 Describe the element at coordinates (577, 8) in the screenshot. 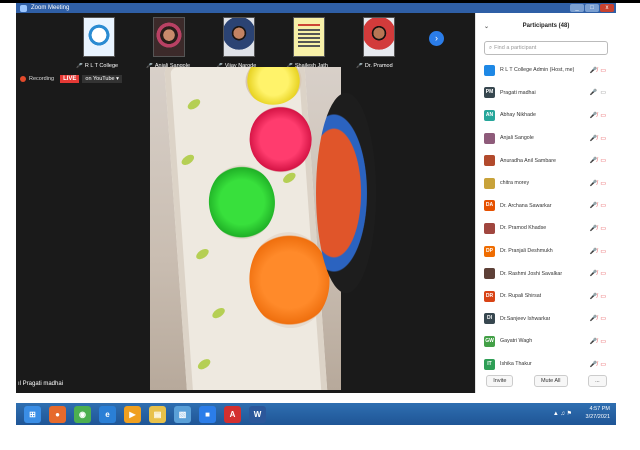

I see `minimize-button: _` at that location.